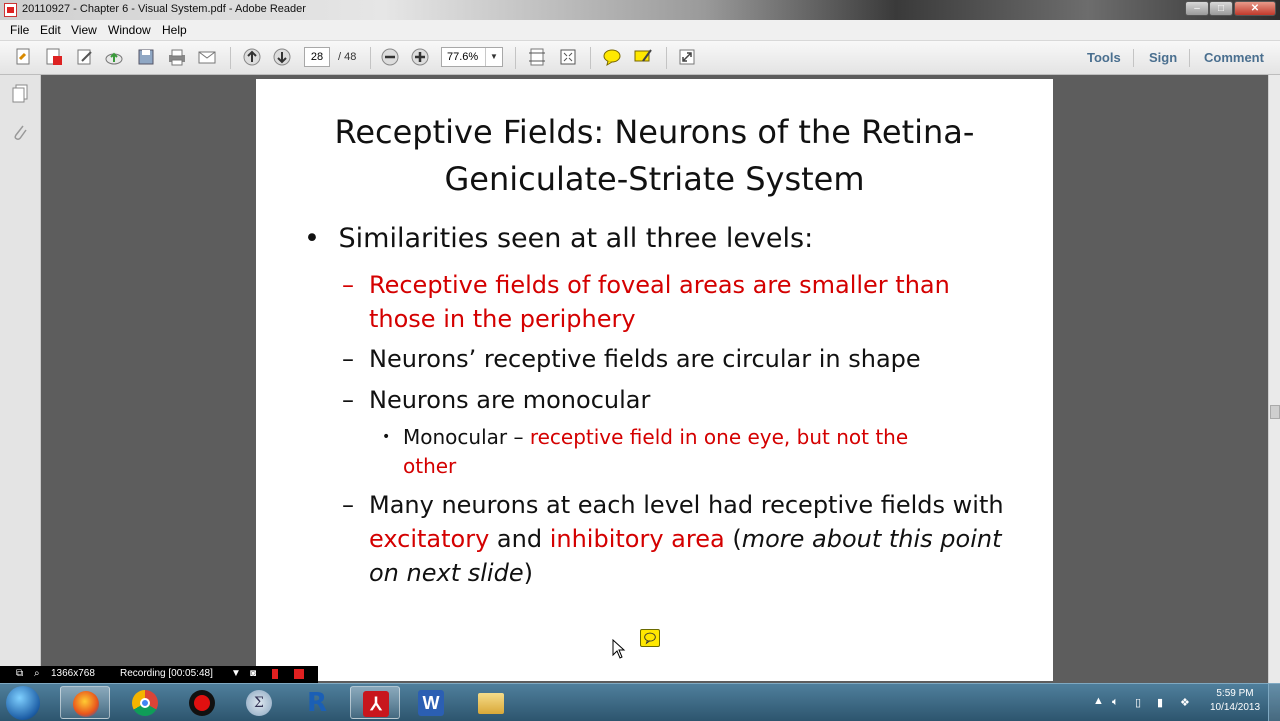  Describe the element at coordinates (282, 57) in the screenshot. I see `page-down-icon` at that location.